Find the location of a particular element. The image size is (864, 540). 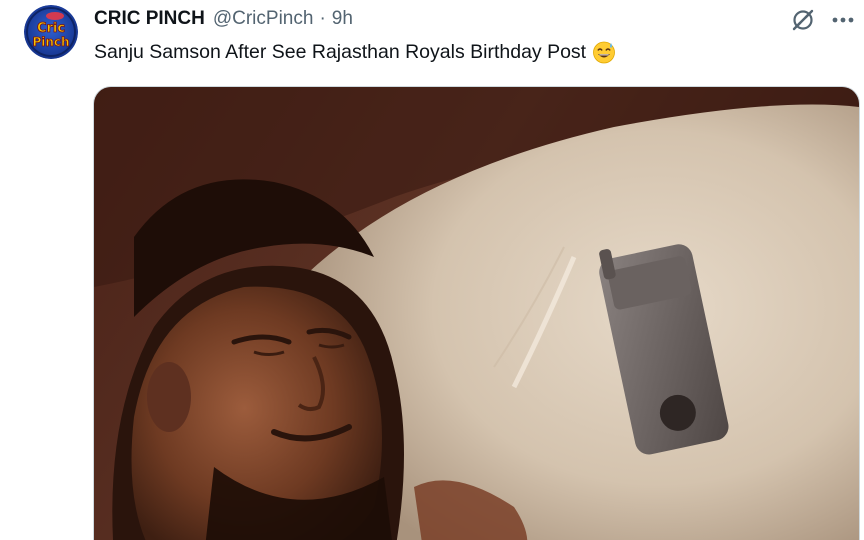

tweet-header: CRIC PINCH @CricPinch · 9h is located at coordinates (223, 19).